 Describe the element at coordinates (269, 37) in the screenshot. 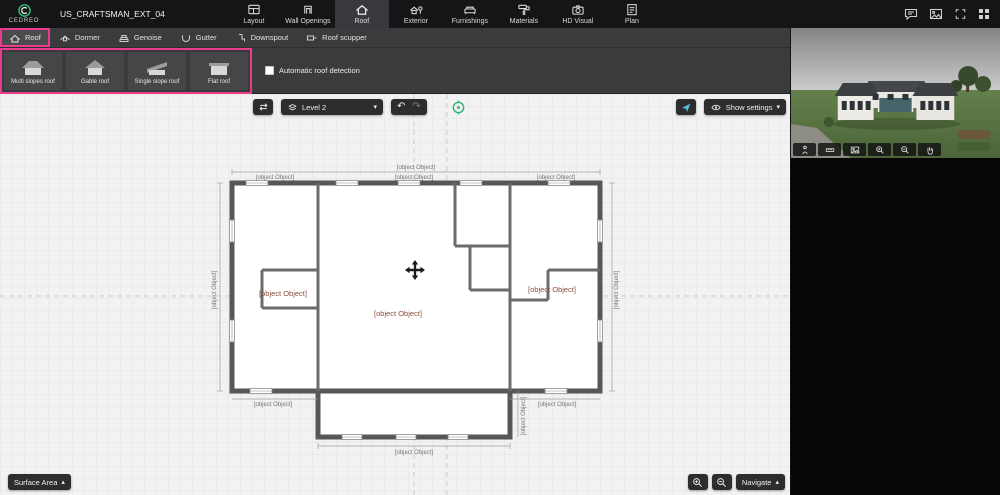

I see `ribbon-tab-label: Downspout` at that location.